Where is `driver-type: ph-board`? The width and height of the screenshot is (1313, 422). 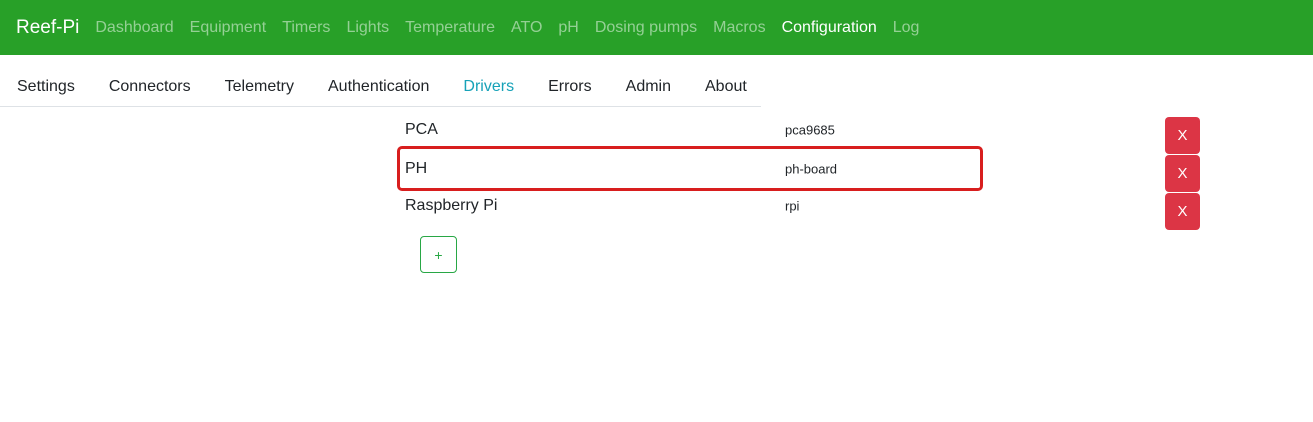
driver-type: ph-board is located at coordinates (811, 168).